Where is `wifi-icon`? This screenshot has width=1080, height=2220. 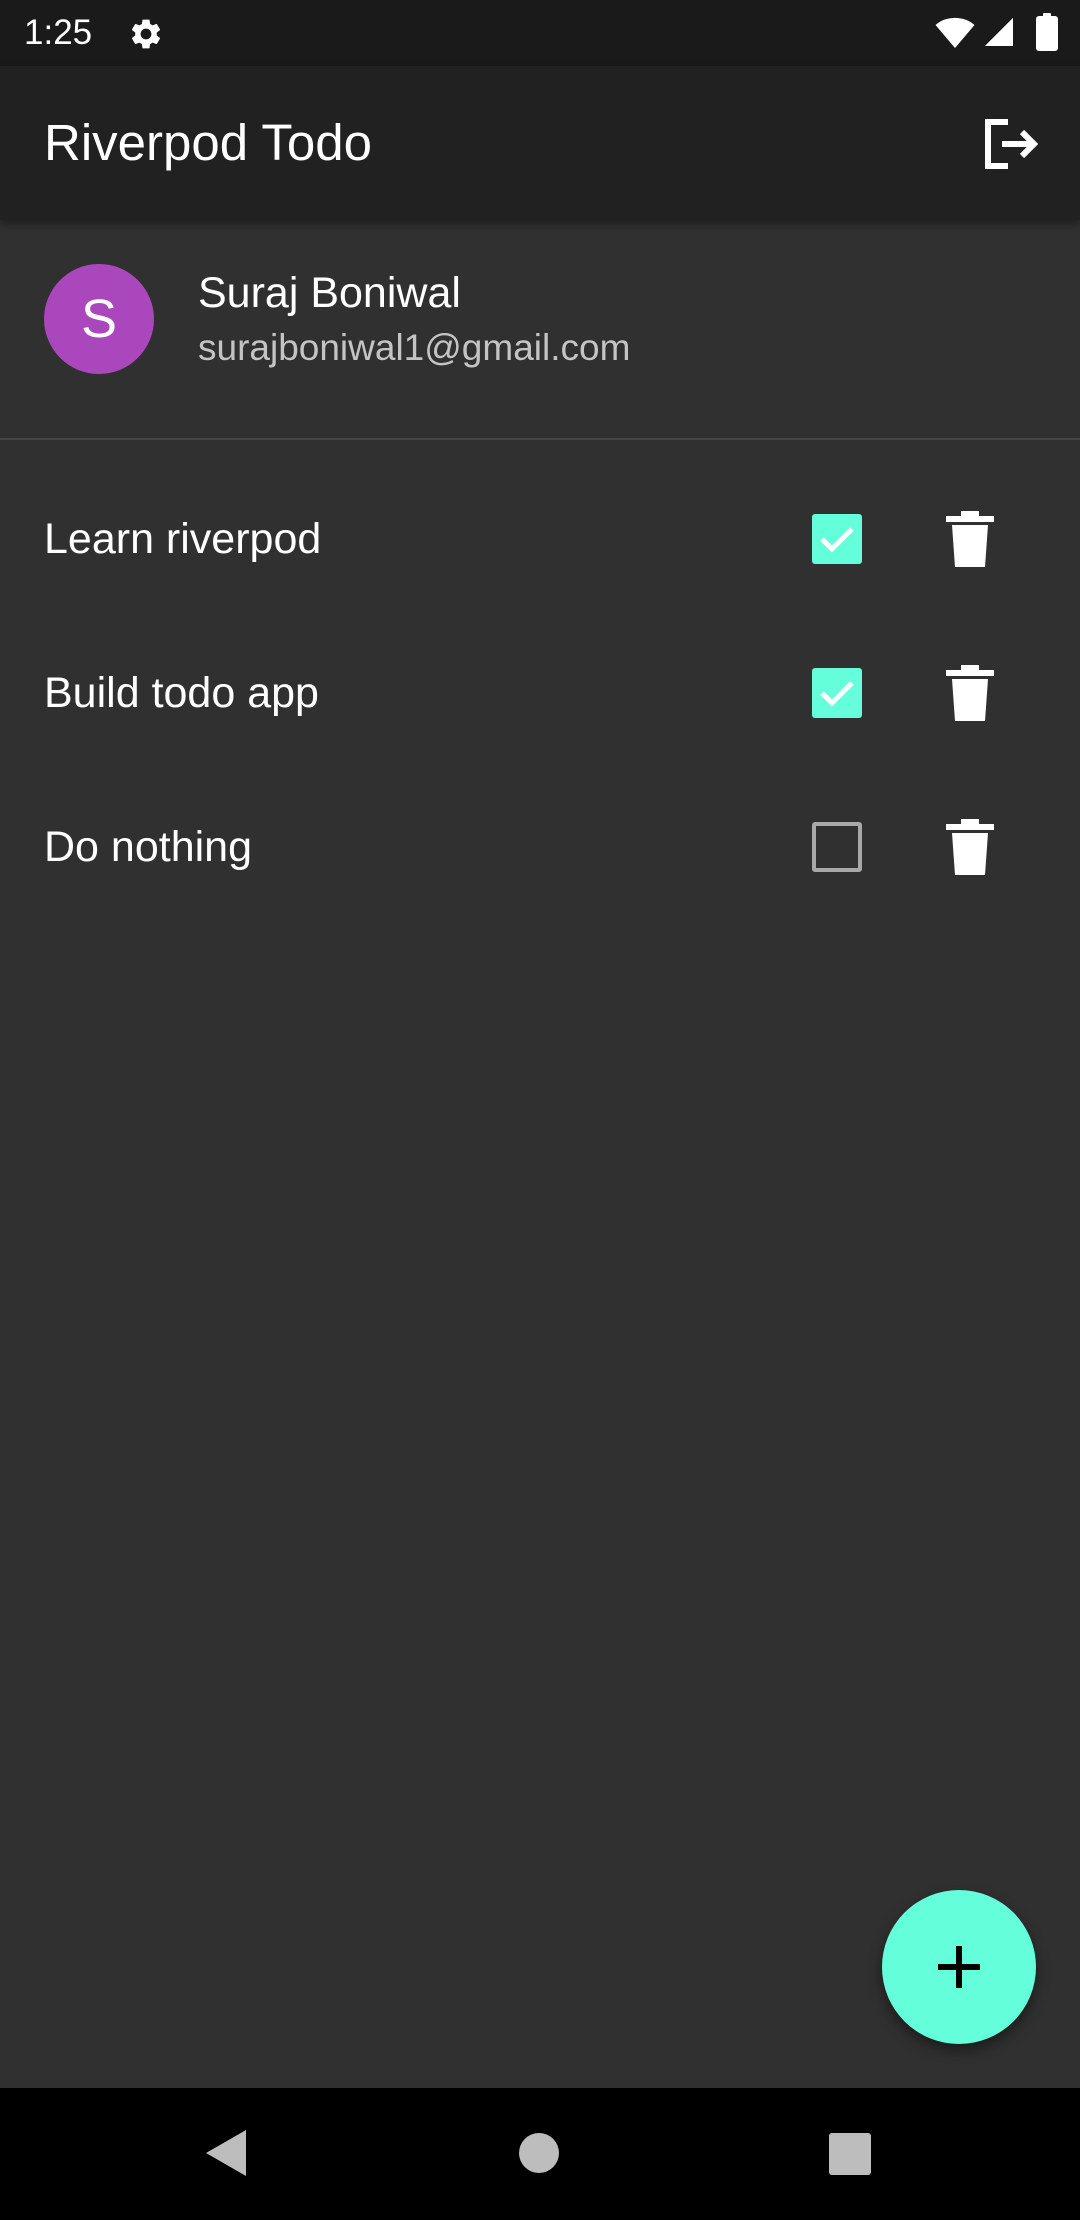
wifi-icon is located at coordinates (955, 32).